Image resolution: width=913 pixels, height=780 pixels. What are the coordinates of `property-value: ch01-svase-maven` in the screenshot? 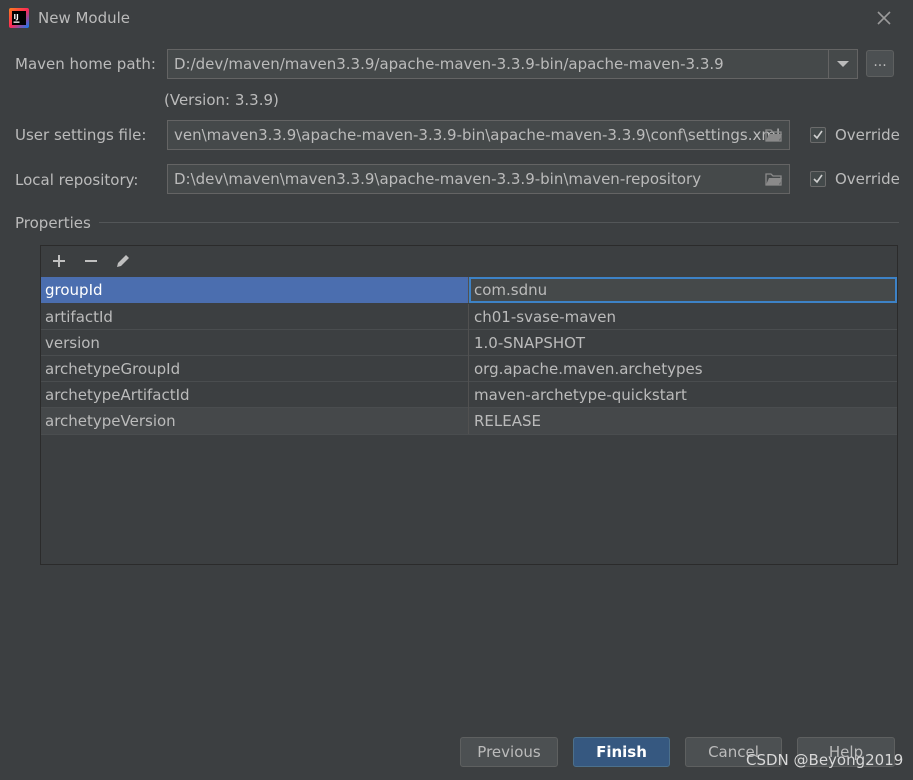 It's located at (683, 317).